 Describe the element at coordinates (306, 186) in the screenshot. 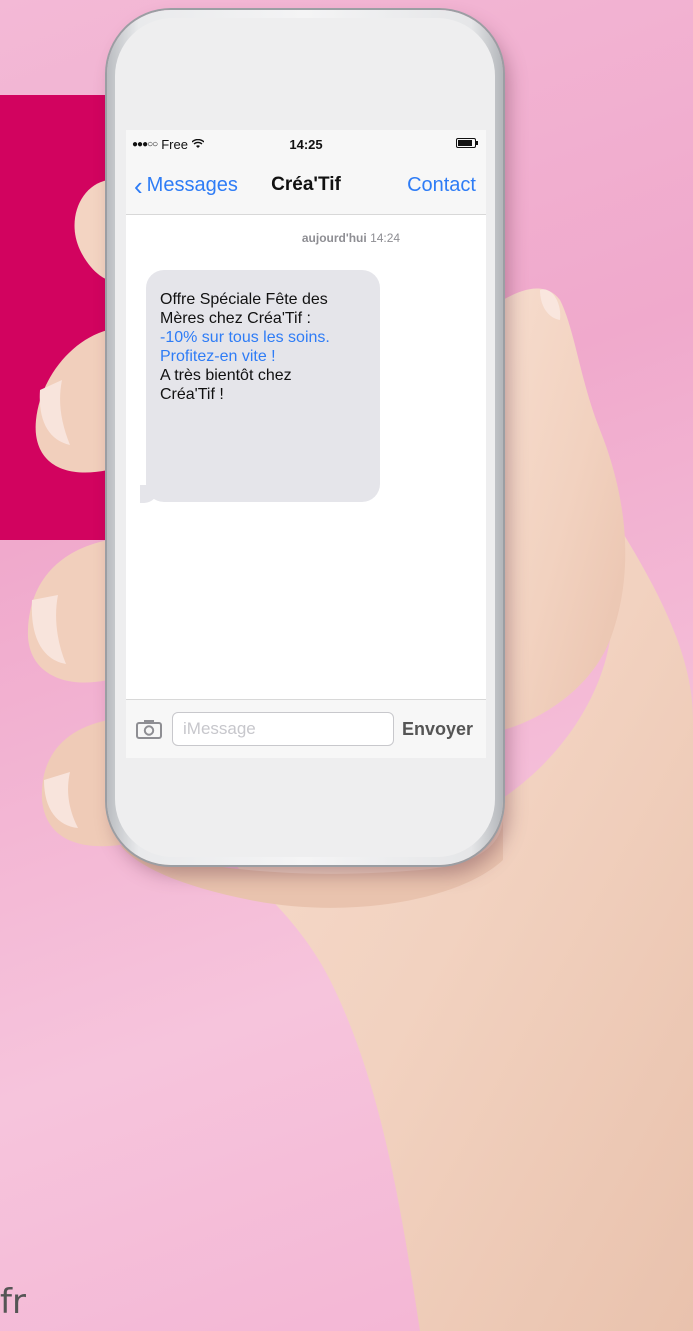

I see `navigation-bar: ‹ Messages Créa'Tif Contact` at that location.